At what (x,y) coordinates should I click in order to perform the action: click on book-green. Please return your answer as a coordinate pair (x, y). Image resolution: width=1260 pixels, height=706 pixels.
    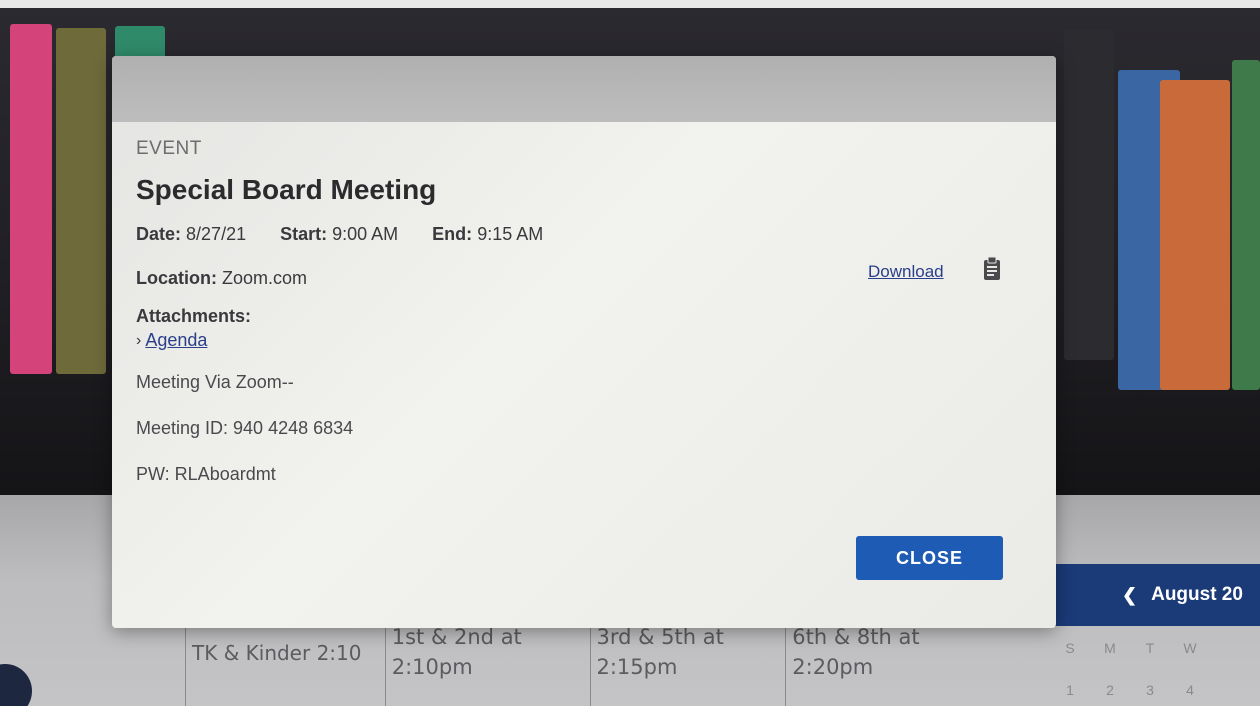
    Looking at the image, I should click on (1246, 225).